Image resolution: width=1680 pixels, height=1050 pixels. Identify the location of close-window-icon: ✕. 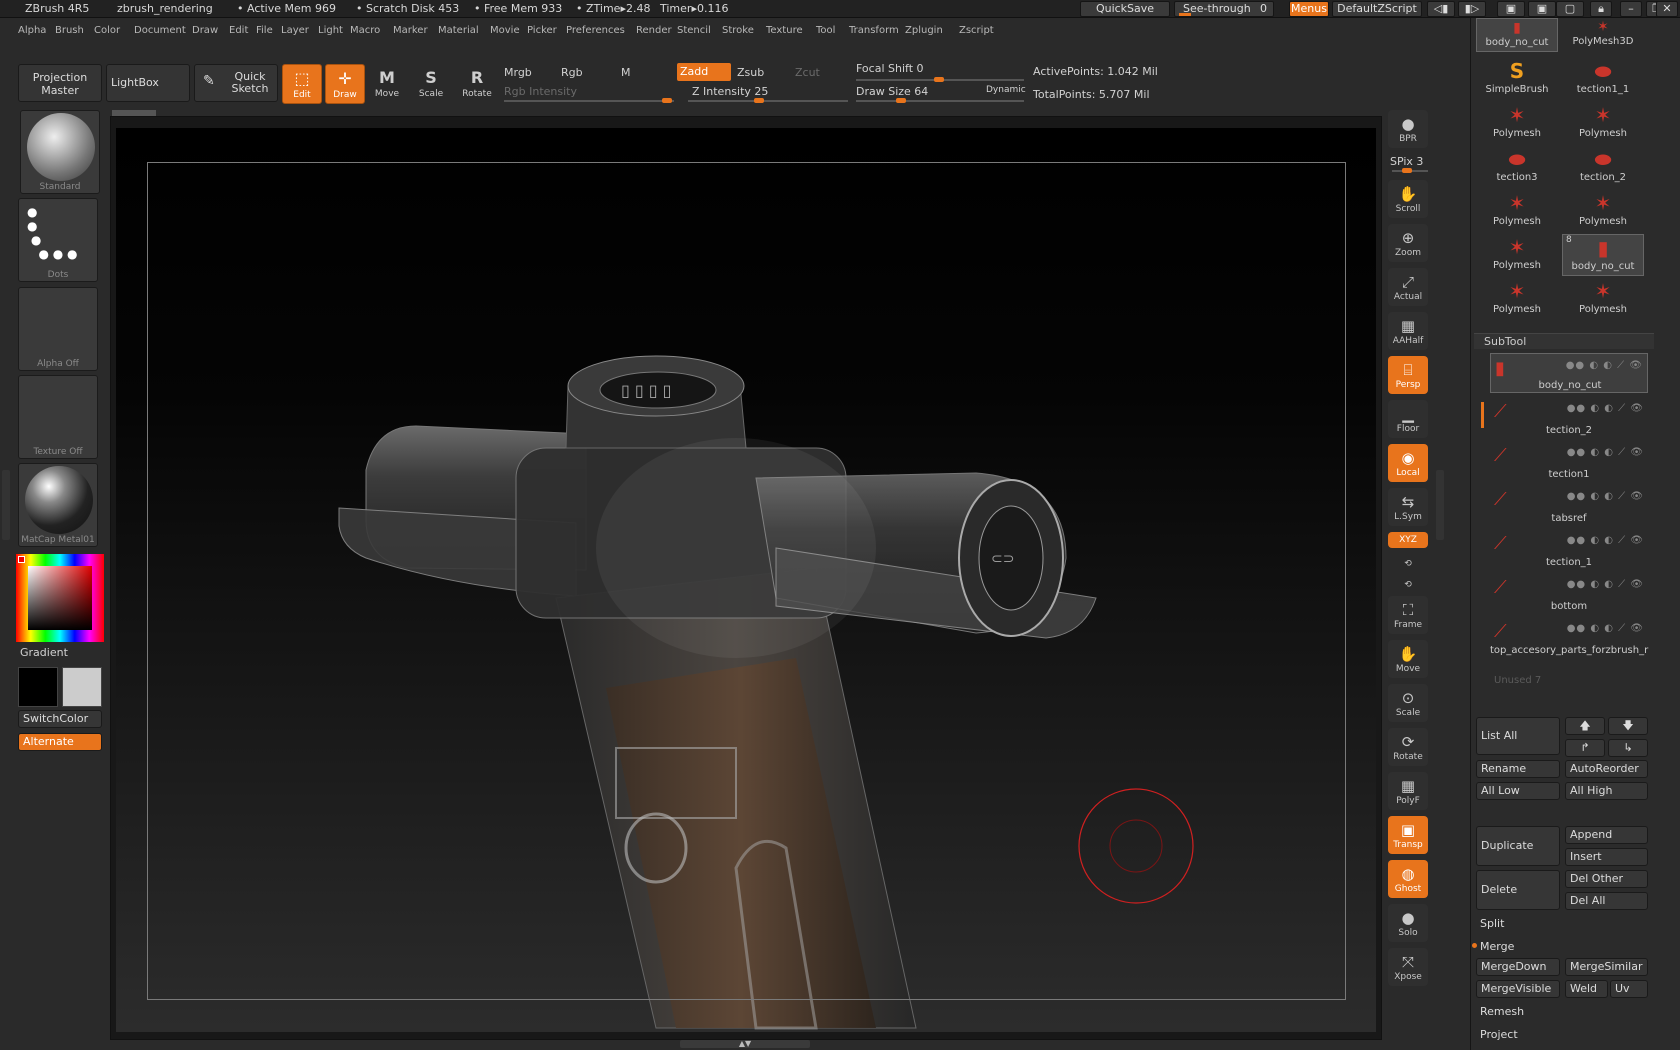
(1667, 9).